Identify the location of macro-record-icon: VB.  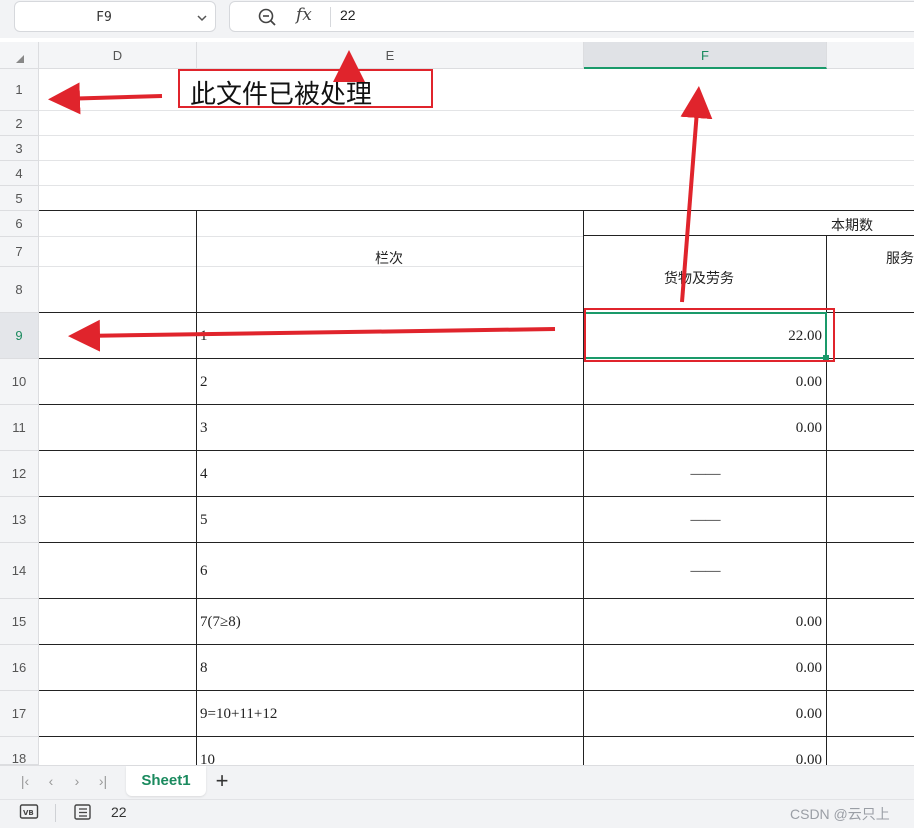
(29, 812).